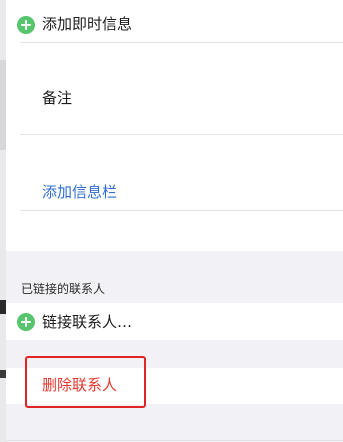 The image size is (343, 442). I want to click on add-instant-message-row: 添加即时信息, so click(174, 21).